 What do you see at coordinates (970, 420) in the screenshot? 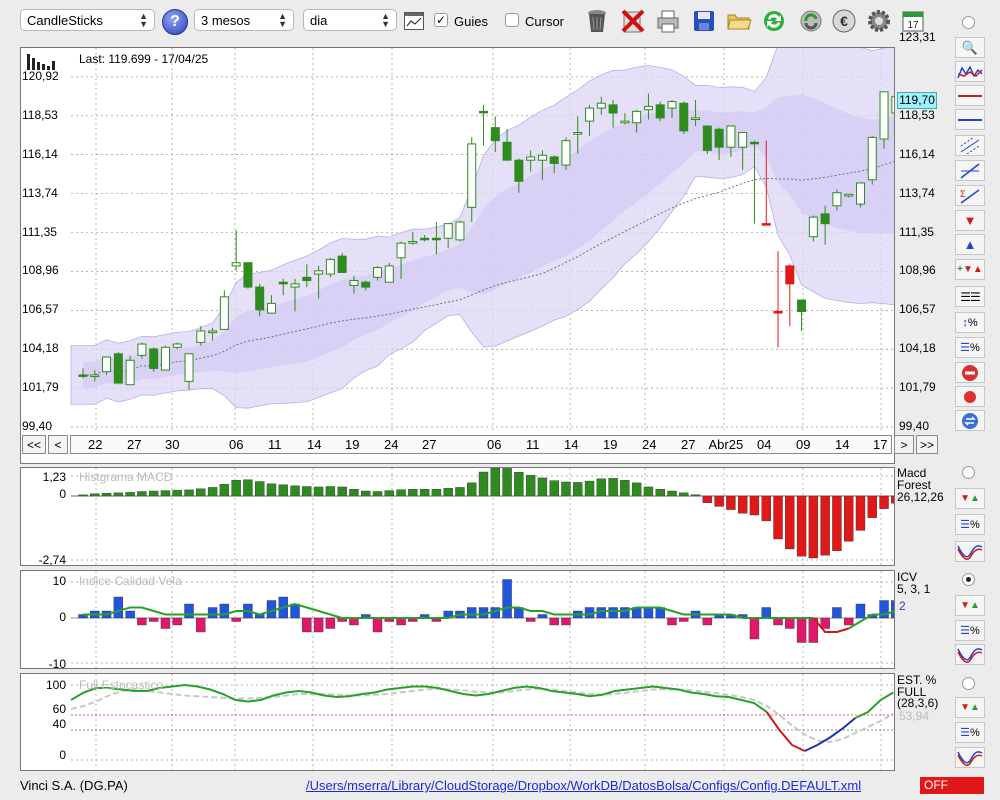
I see `swap-button` at bounding box center [970, 420].